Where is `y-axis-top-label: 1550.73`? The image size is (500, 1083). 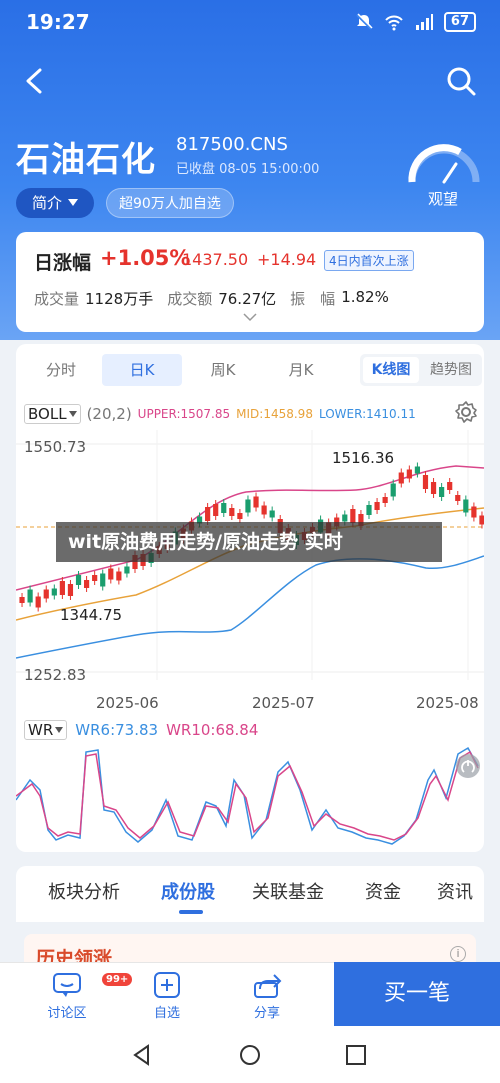
y-axis-top-label: 1550.73 is located at coordinates (55, 447).